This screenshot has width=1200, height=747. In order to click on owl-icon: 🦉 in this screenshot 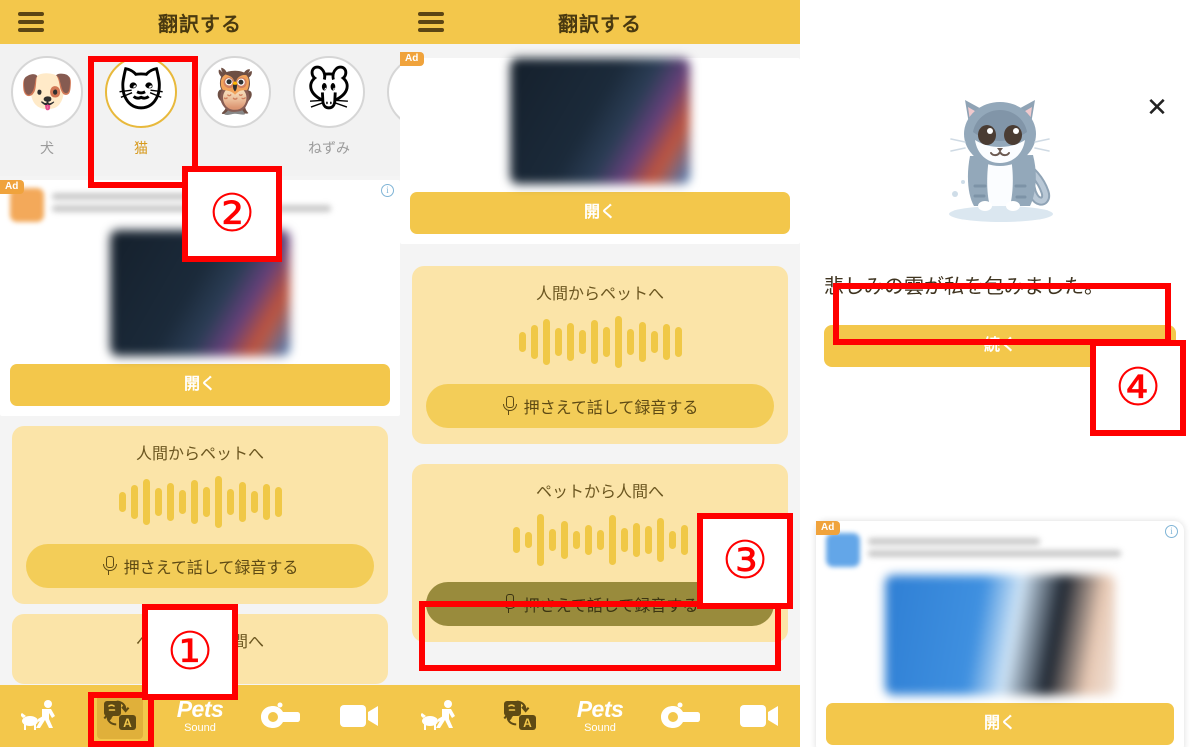, I will do `click(235, 92)`.